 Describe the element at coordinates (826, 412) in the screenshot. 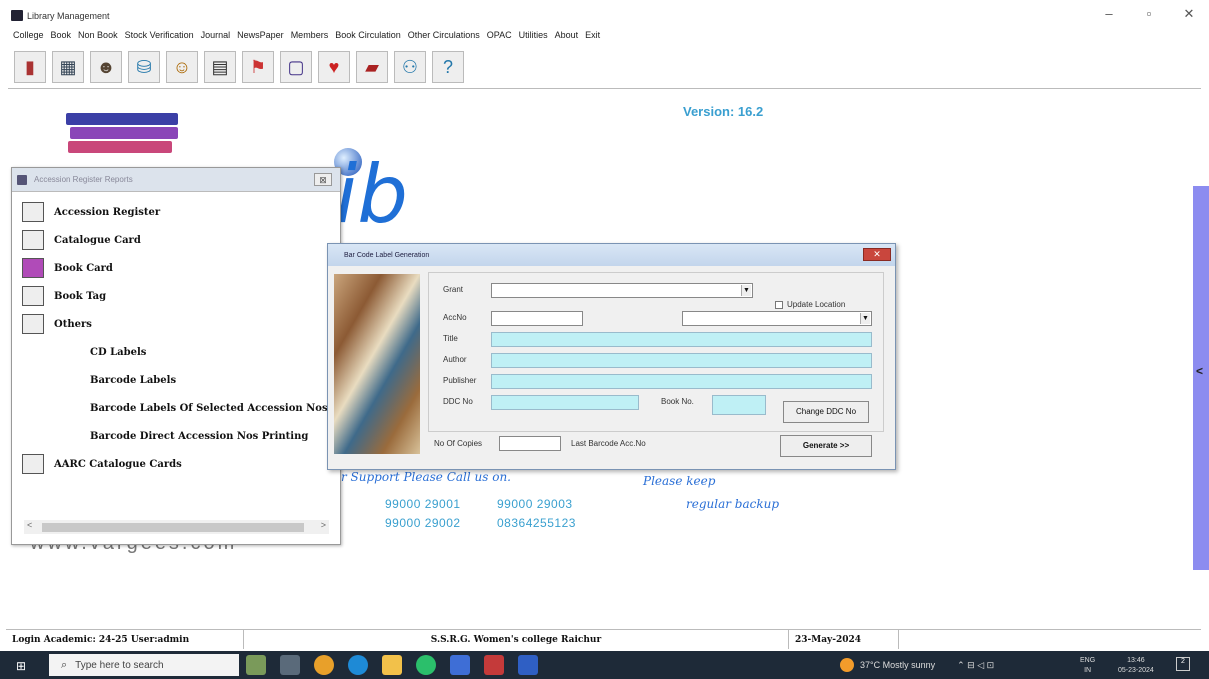

I see `change-ddc-button: Change DDC No` at that location.